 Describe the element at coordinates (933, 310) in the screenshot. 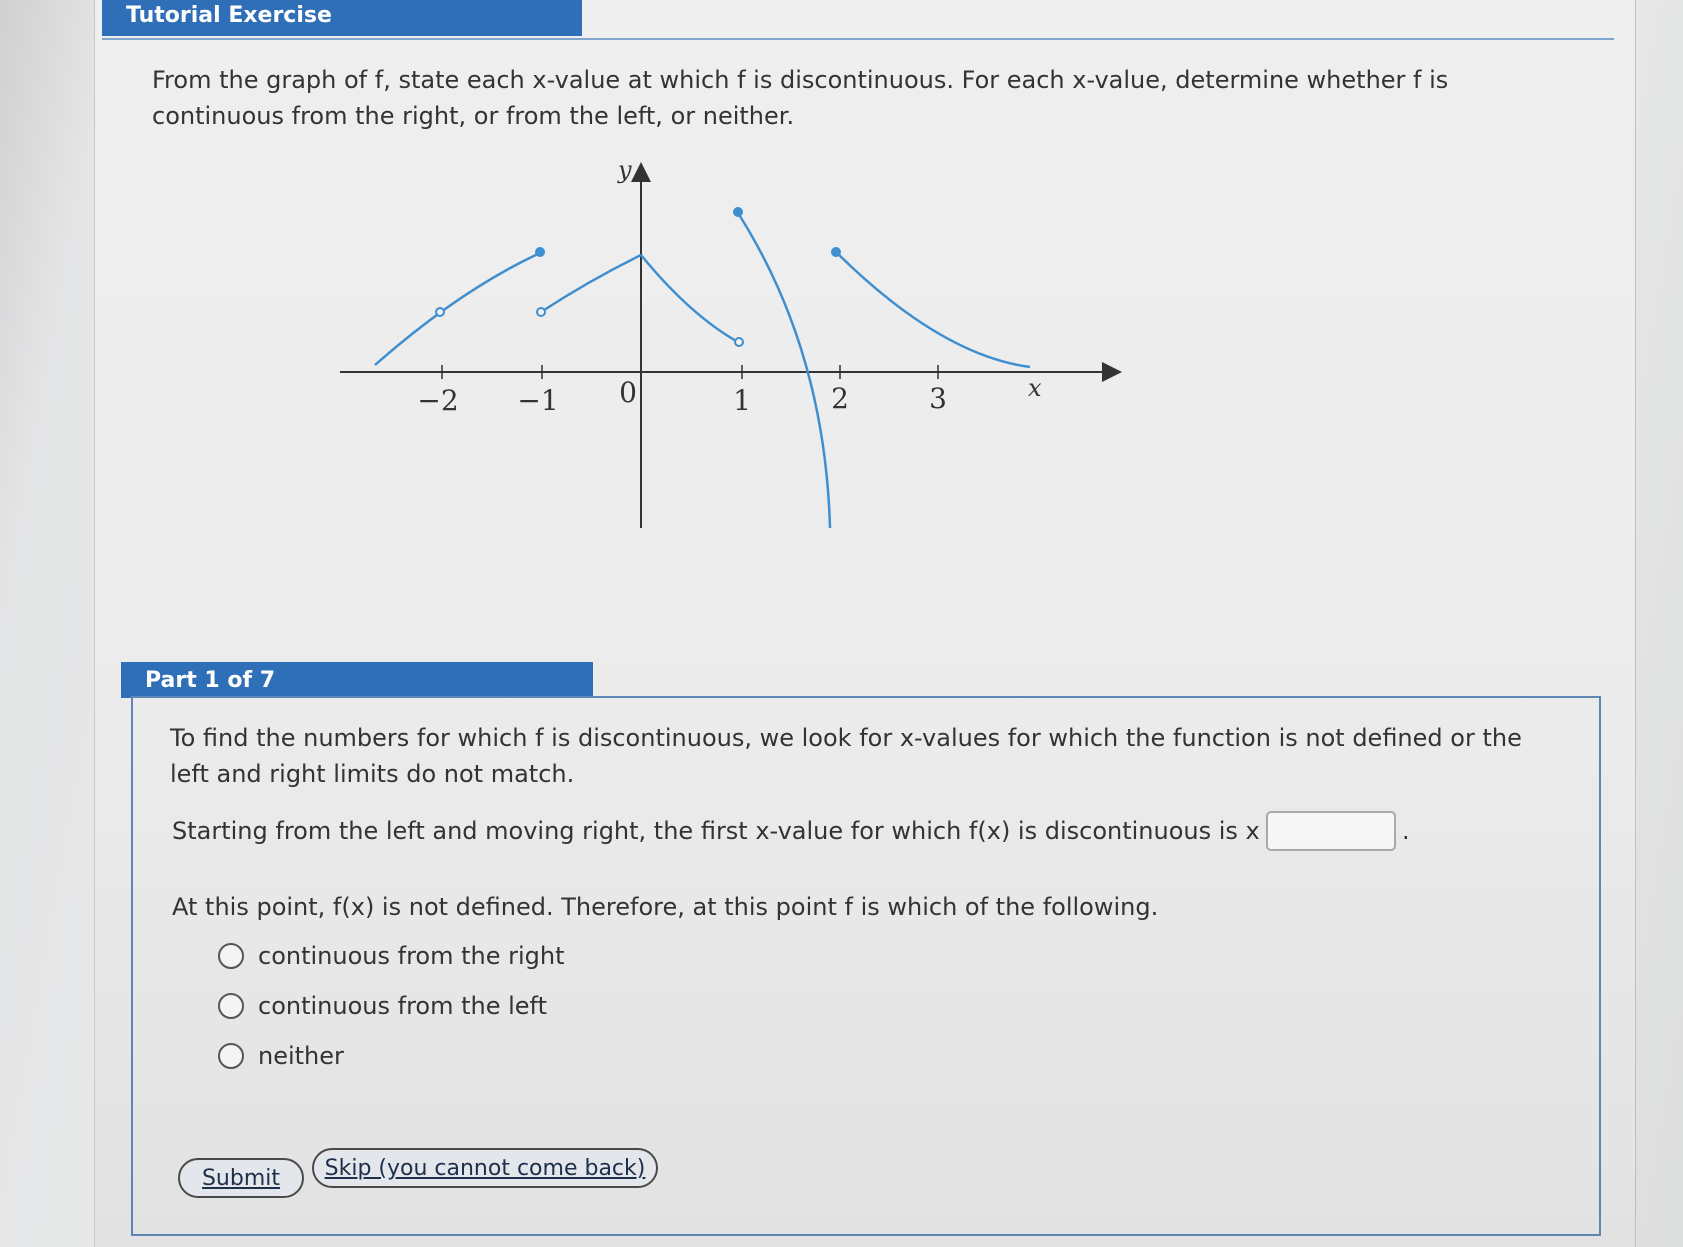

I see `curve-segment-right` at that location.